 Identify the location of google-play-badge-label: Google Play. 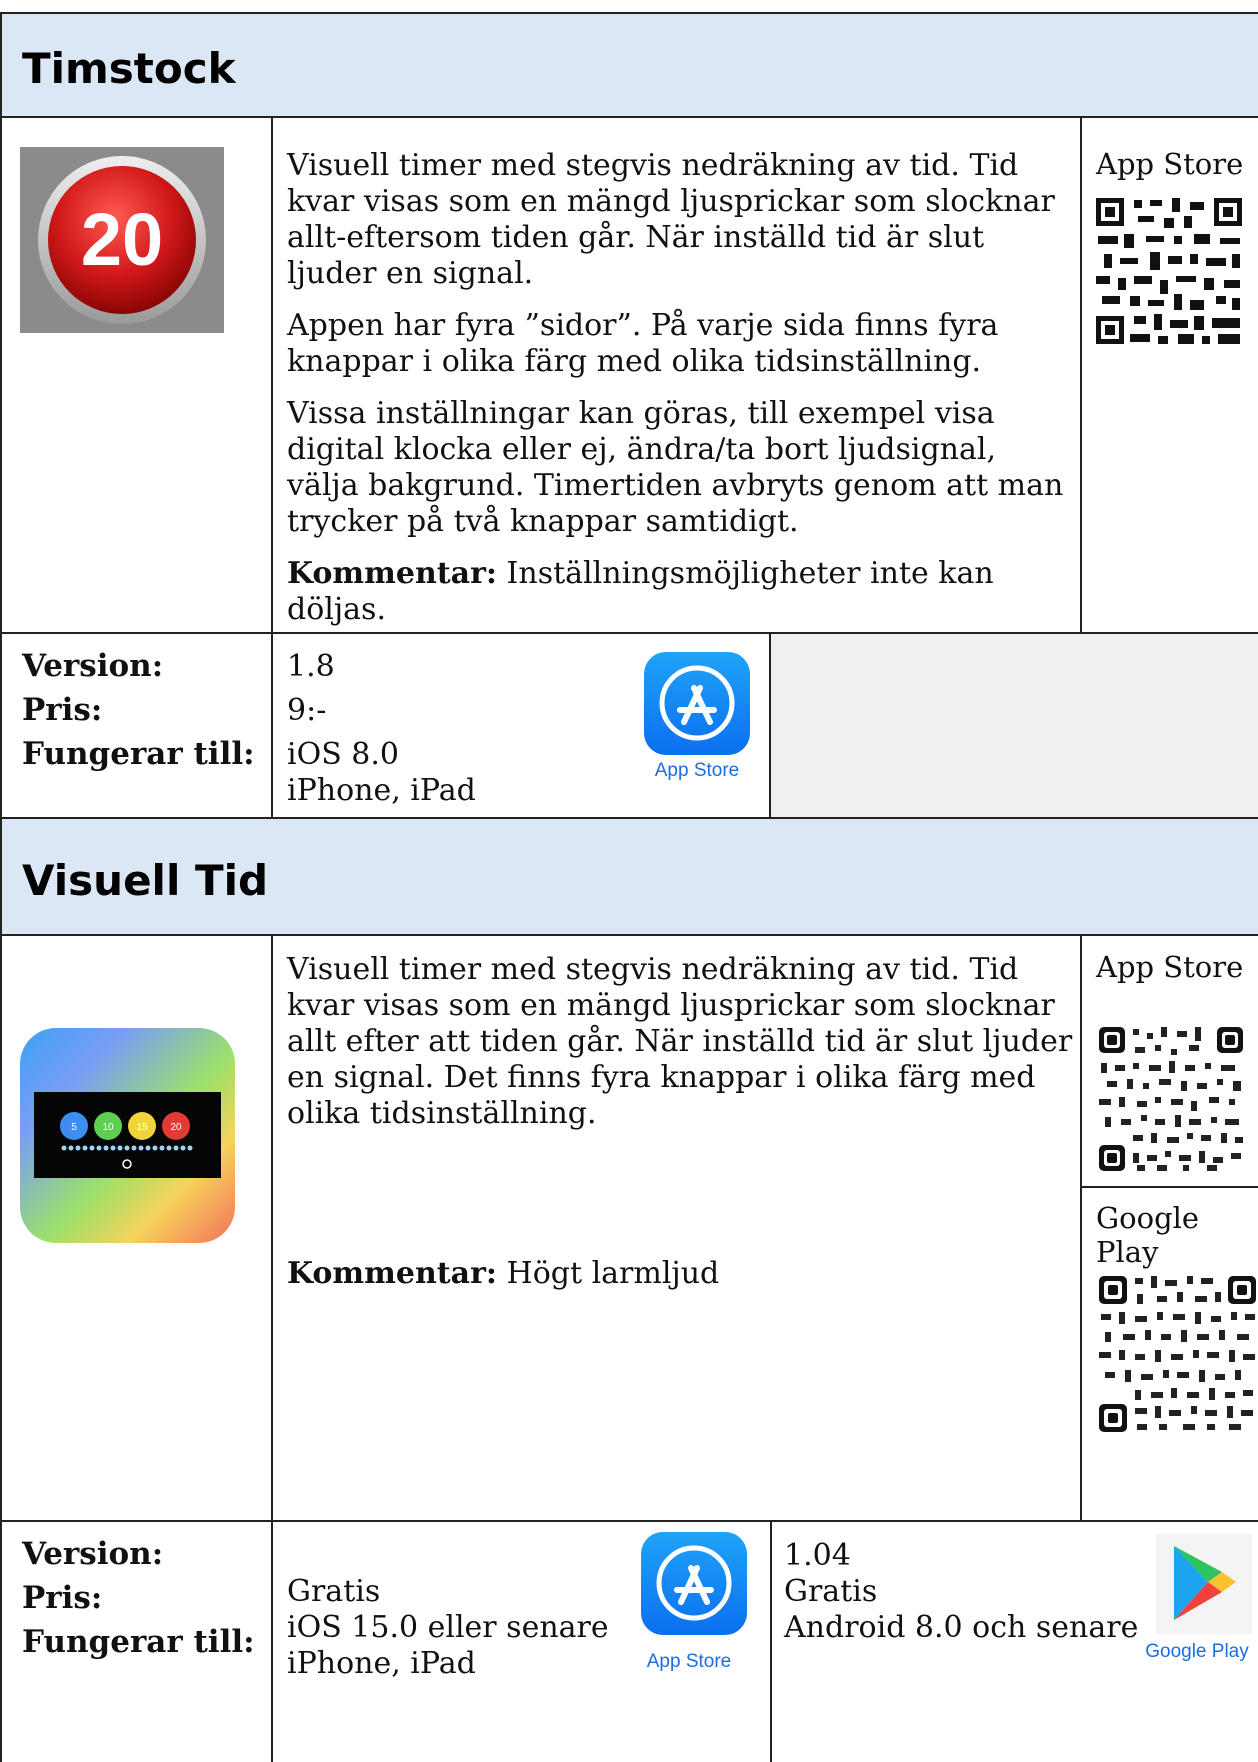
(1197, 1651).